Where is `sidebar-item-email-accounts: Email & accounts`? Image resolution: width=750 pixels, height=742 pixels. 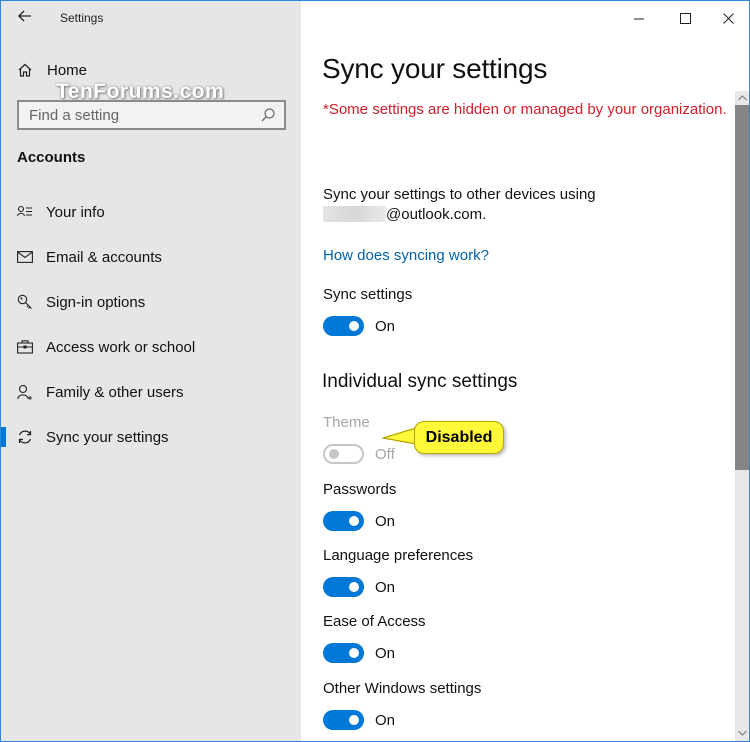 sidebar-item-email-accounts: Email & accounts is located at coordinates (151, 257).